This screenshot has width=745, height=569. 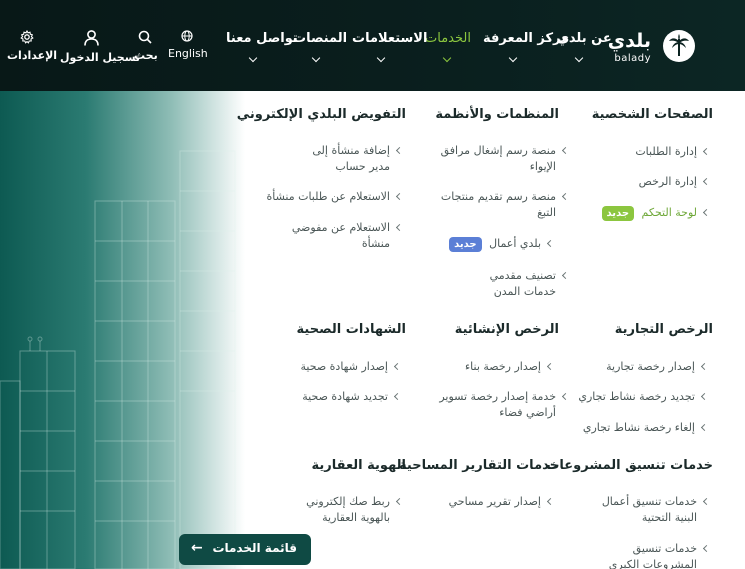 What do you see at coordinates (497, 159) in the screenshot?
I see `link-lodging-platform: منصة رسم إشغال مرافق الإيواء` at bounding box center [497, 159].